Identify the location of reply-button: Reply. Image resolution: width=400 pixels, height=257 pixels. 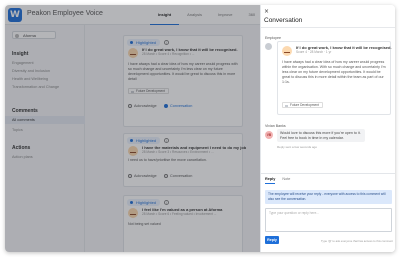
(272, 240).